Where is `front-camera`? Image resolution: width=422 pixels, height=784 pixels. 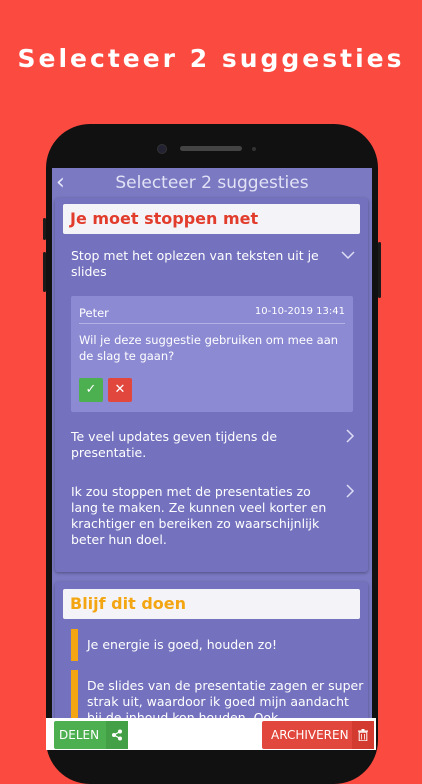
front-camera is located at coordinates (162, 149).